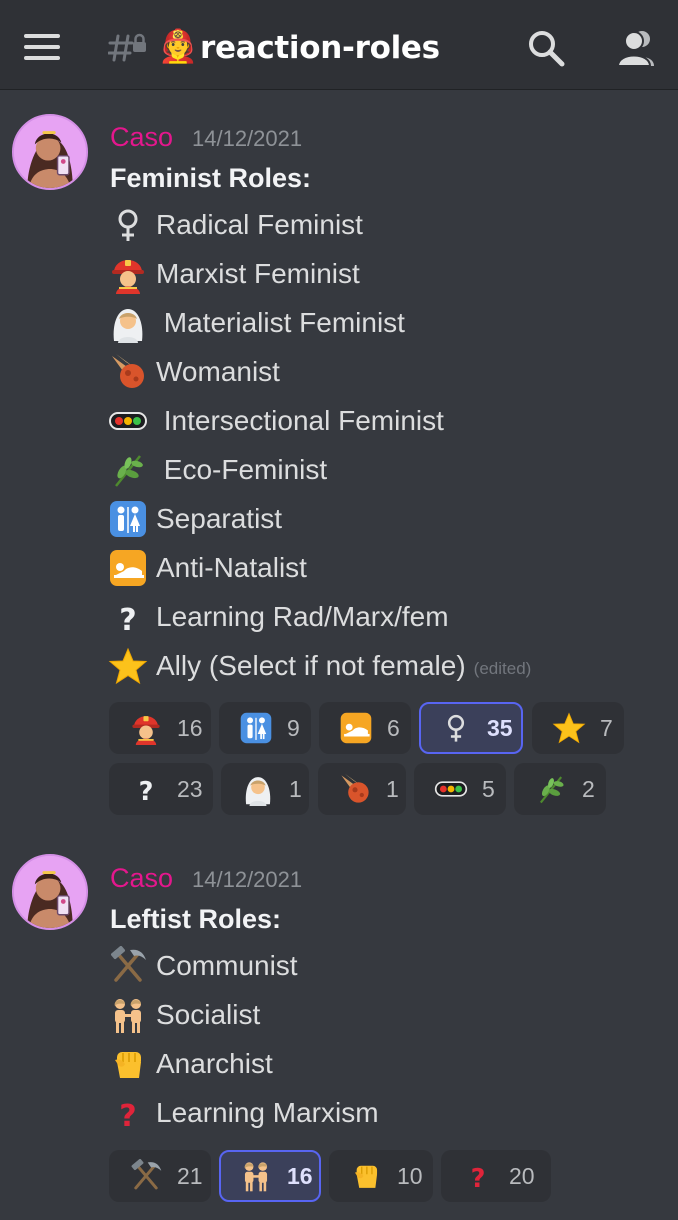 The image size is (678, 1220). I want to click on reaction-count: 35, so click(500, 727).